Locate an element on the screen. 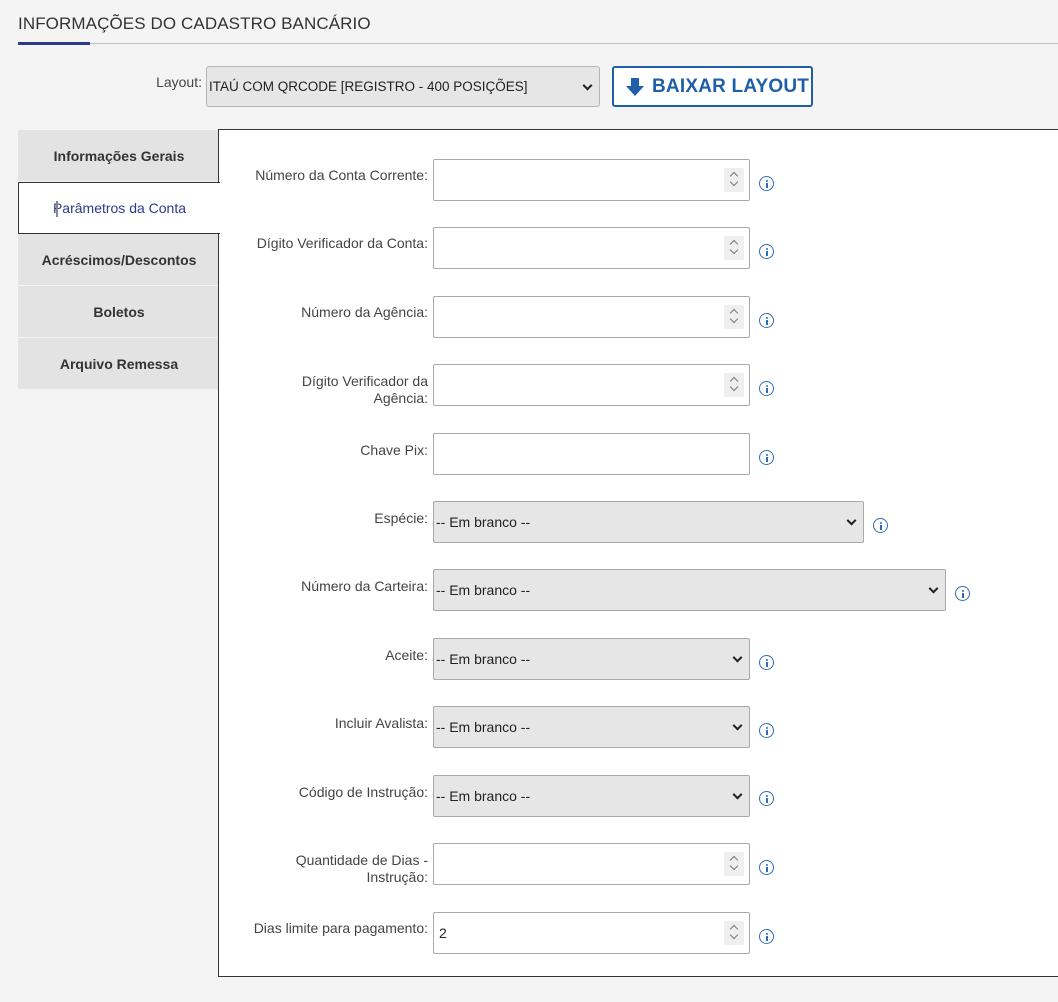 This screenshot has width=1058, height=1002. incluir-avalista-select: -- Em branco -- is located at coordinates (591, 727).